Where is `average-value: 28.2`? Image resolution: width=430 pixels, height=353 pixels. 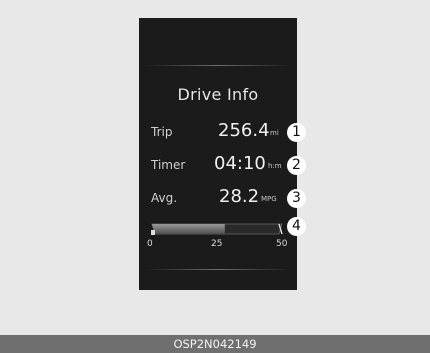
average-value: 28.2 is located at coordinates (239, 196).